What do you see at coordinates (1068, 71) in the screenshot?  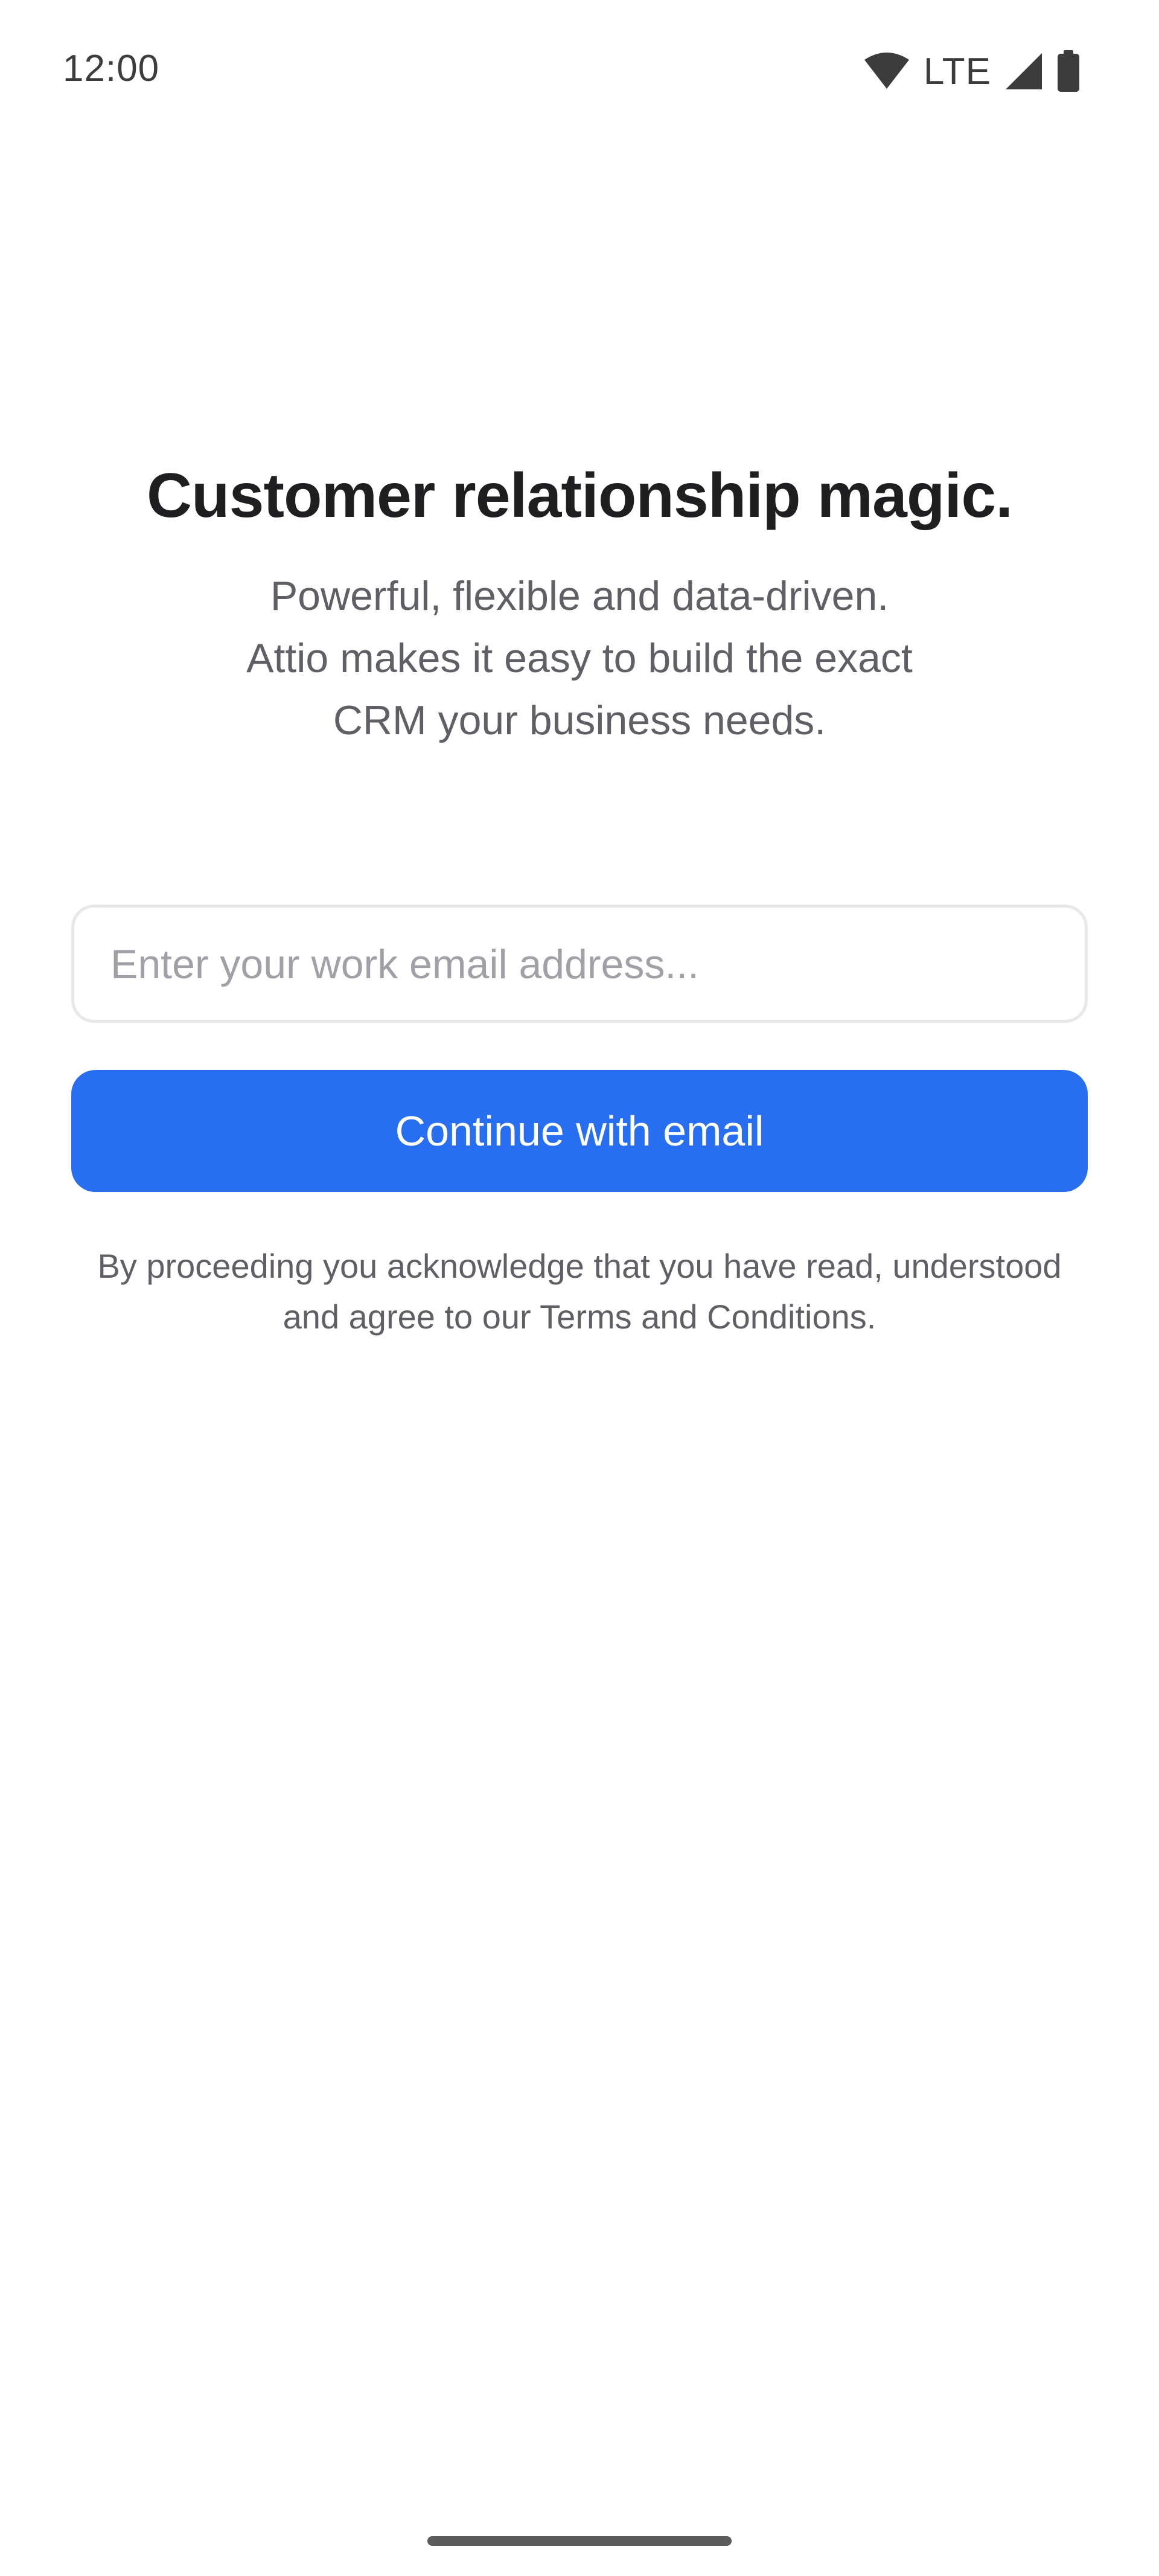 I see `battery-icon` at bounding box center [1068, 71].